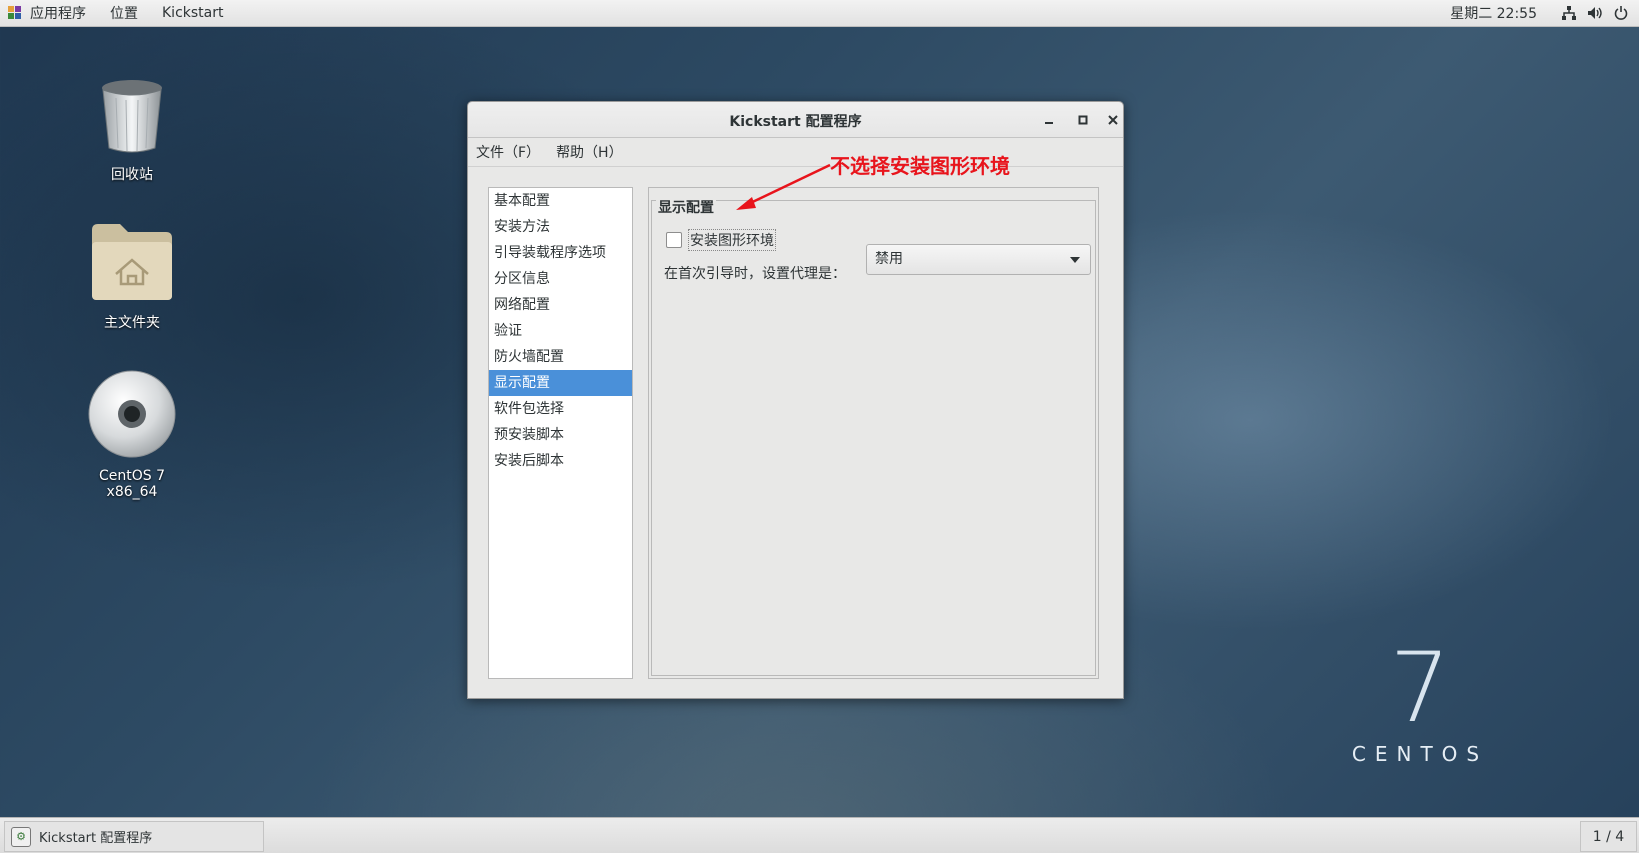  I want to click on annotation-arrow, so click(783, 186).